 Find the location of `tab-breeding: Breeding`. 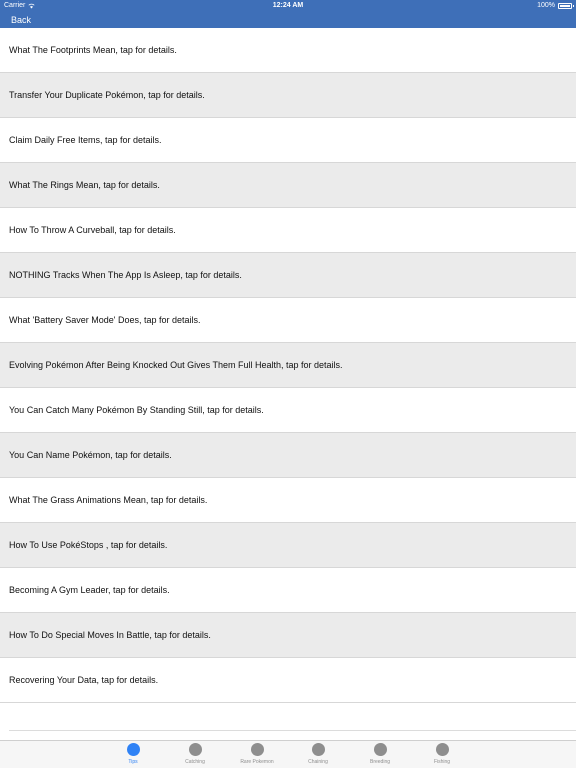

tab-breeding: Breeding is located at coordinates (380, 755).